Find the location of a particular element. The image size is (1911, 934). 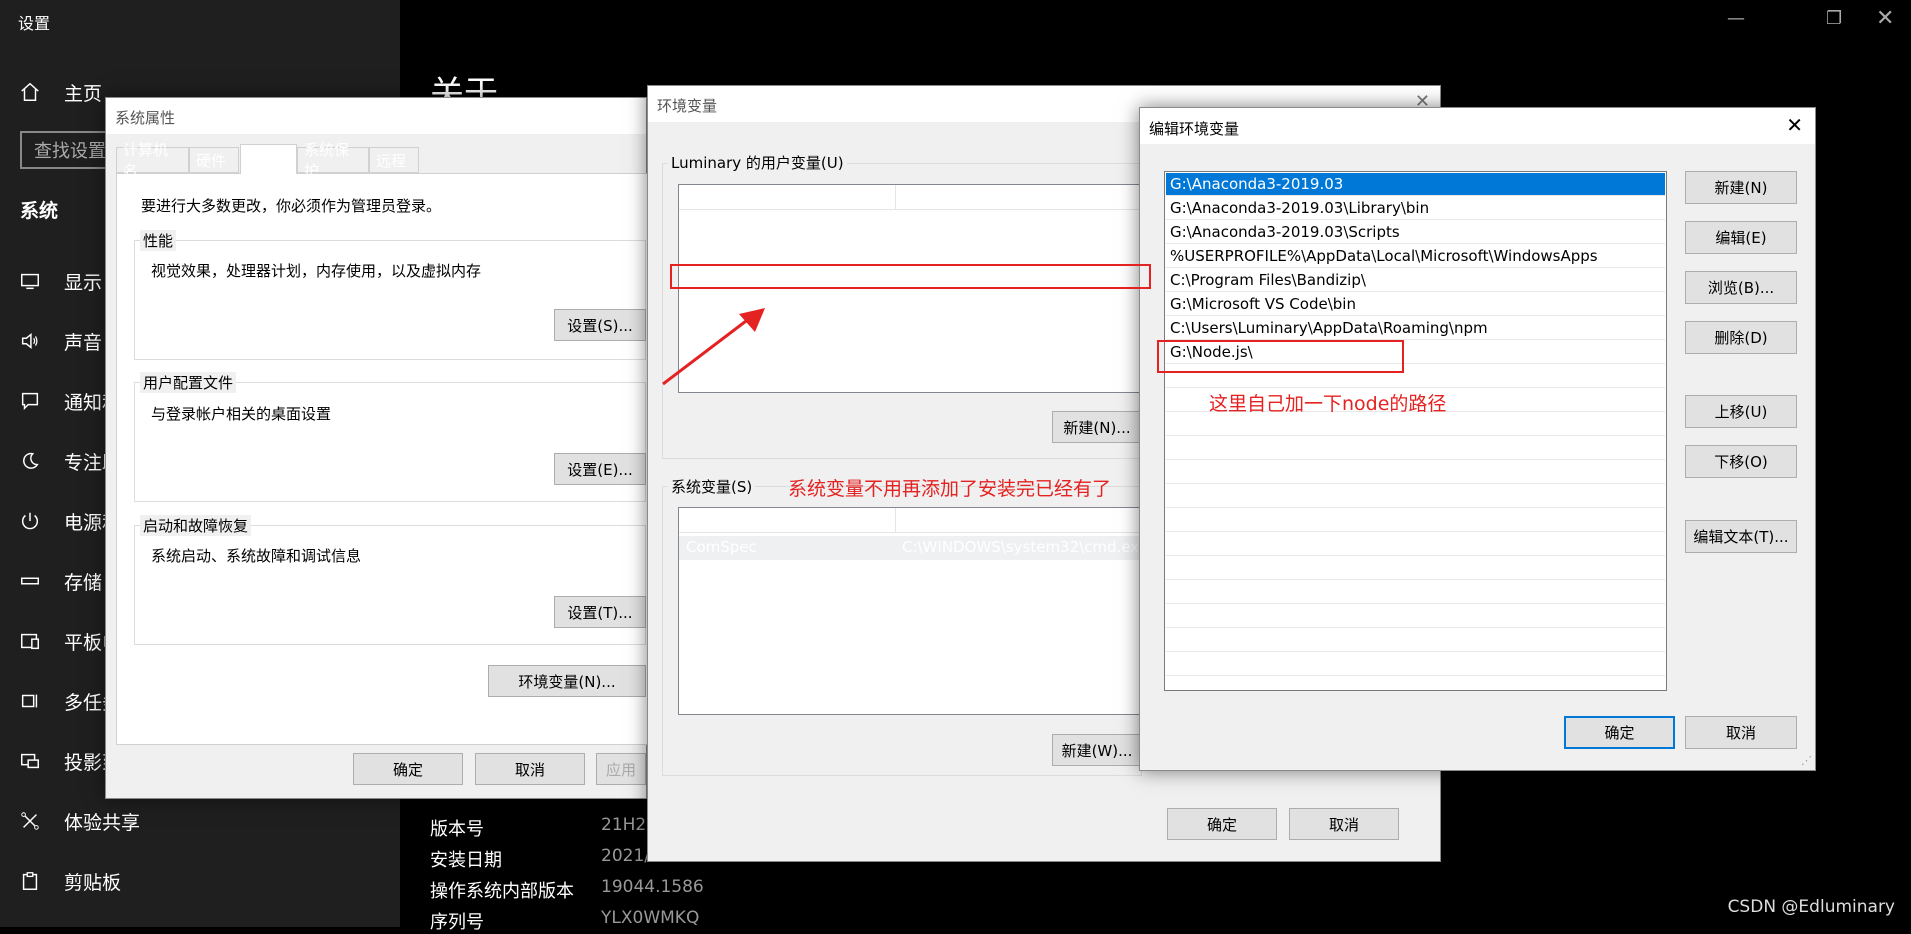

list-item: C:\Program Files\Bandizip\ is located at coordinates (1415, 280).